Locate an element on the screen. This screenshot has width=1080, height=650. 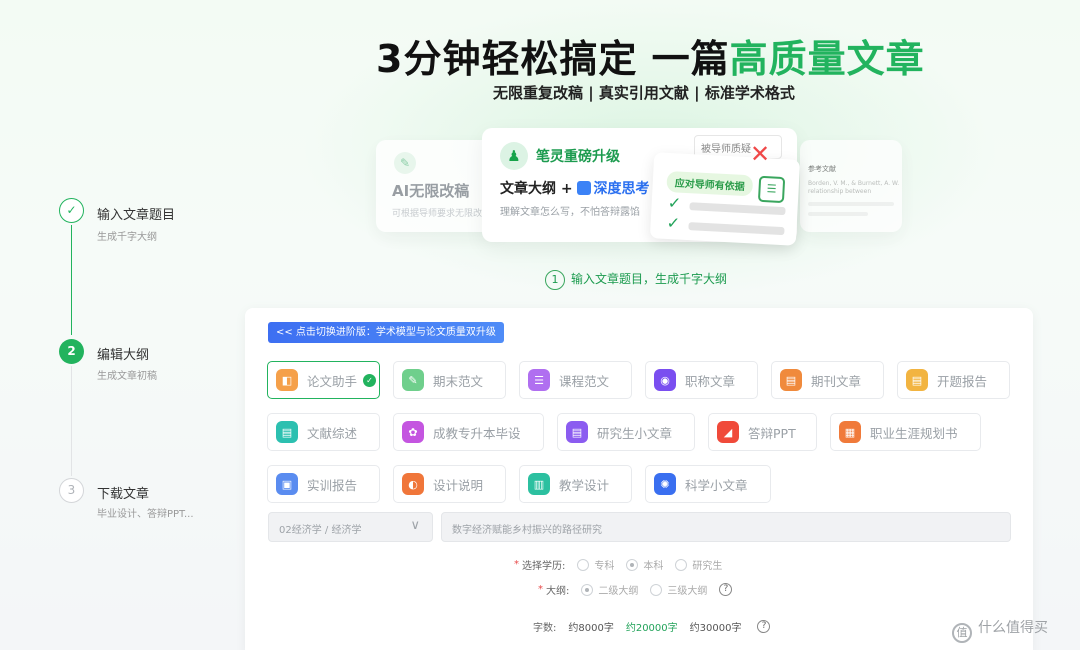
discipline-value: 02经济学 / 经济学 is located at coordinates (320, 530).